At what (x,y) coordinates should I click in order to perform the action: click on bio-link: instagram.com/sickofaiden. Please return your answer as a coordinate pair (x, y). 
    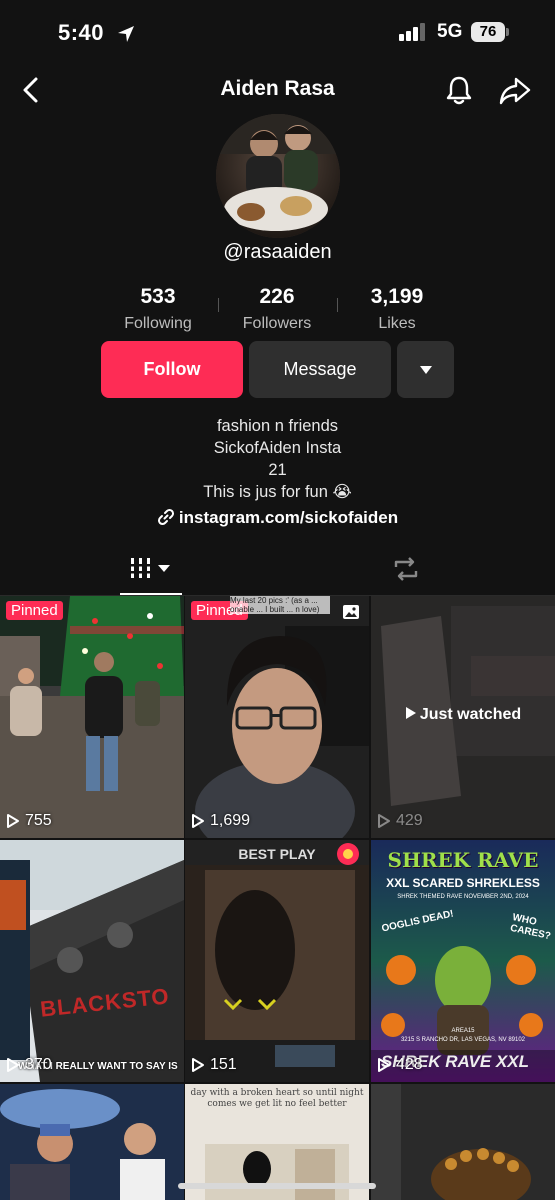
    Looking at the image, I should click on (277, 518).